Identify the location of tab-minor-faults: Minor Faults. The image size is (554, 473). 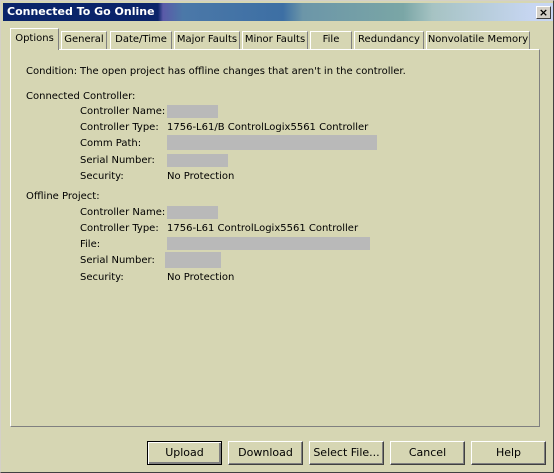
(275, 40).